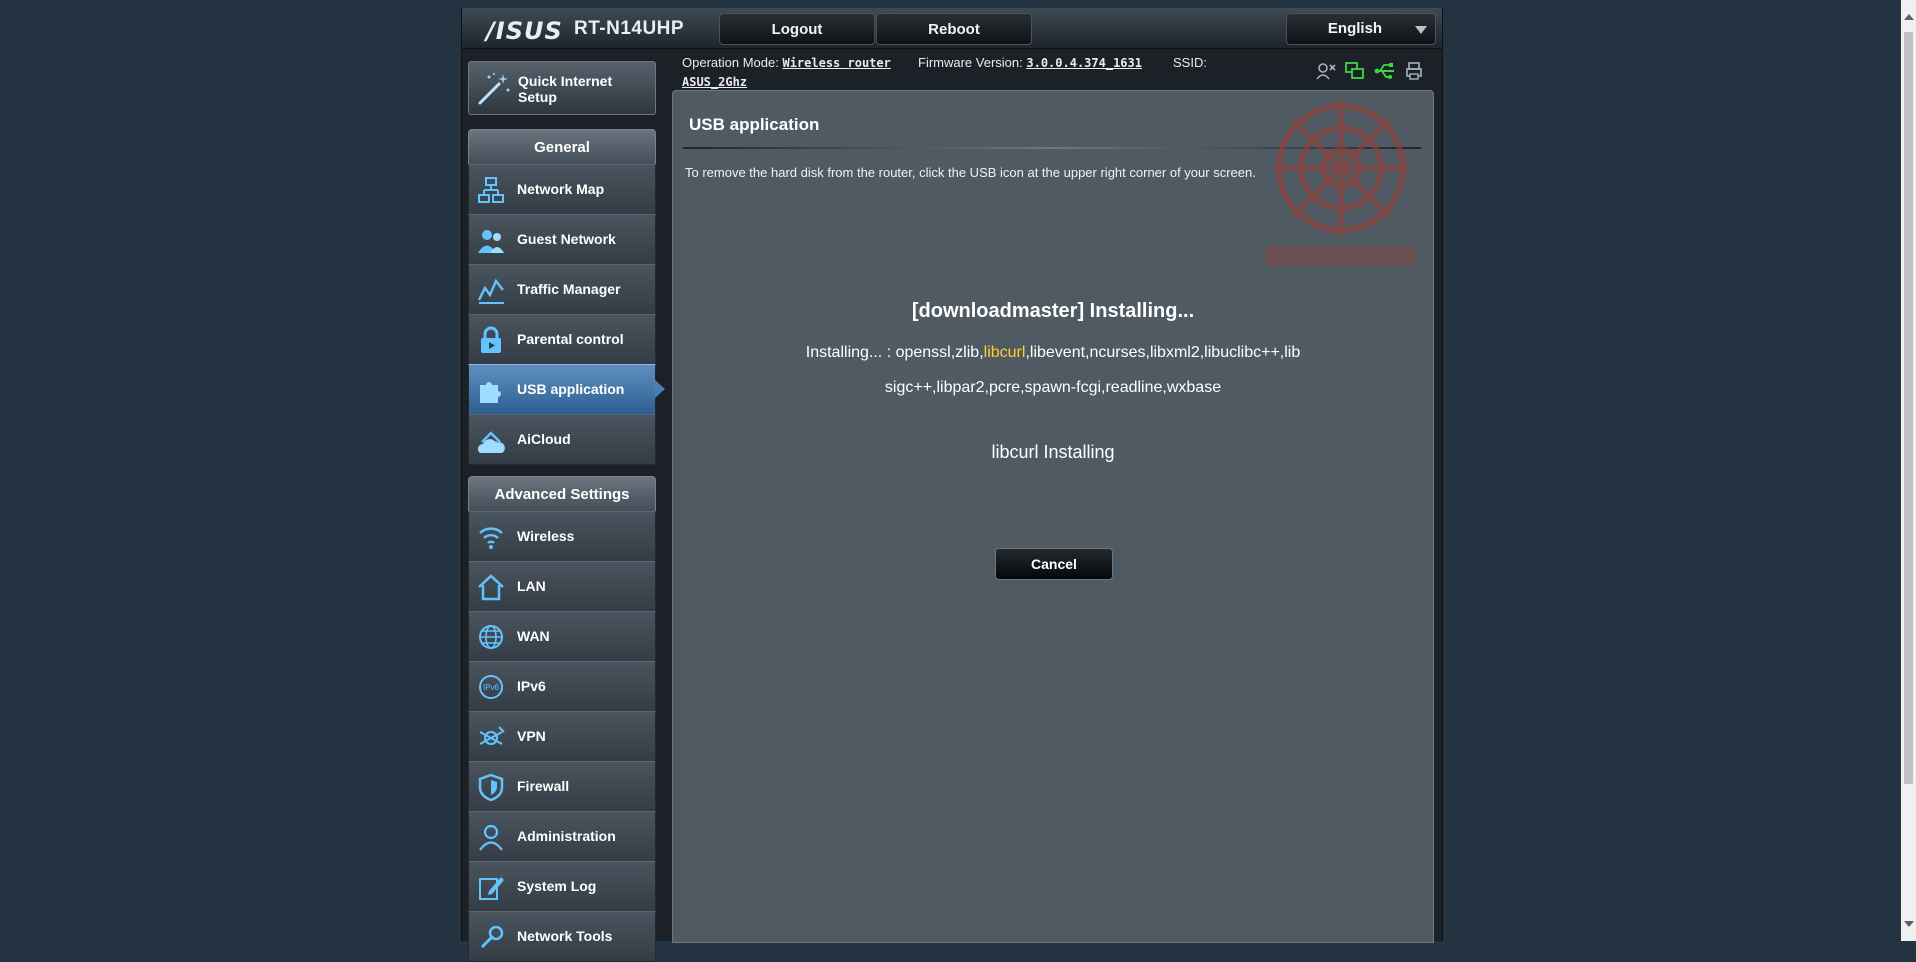  I want to click on shield-icon, so click(491, 787).